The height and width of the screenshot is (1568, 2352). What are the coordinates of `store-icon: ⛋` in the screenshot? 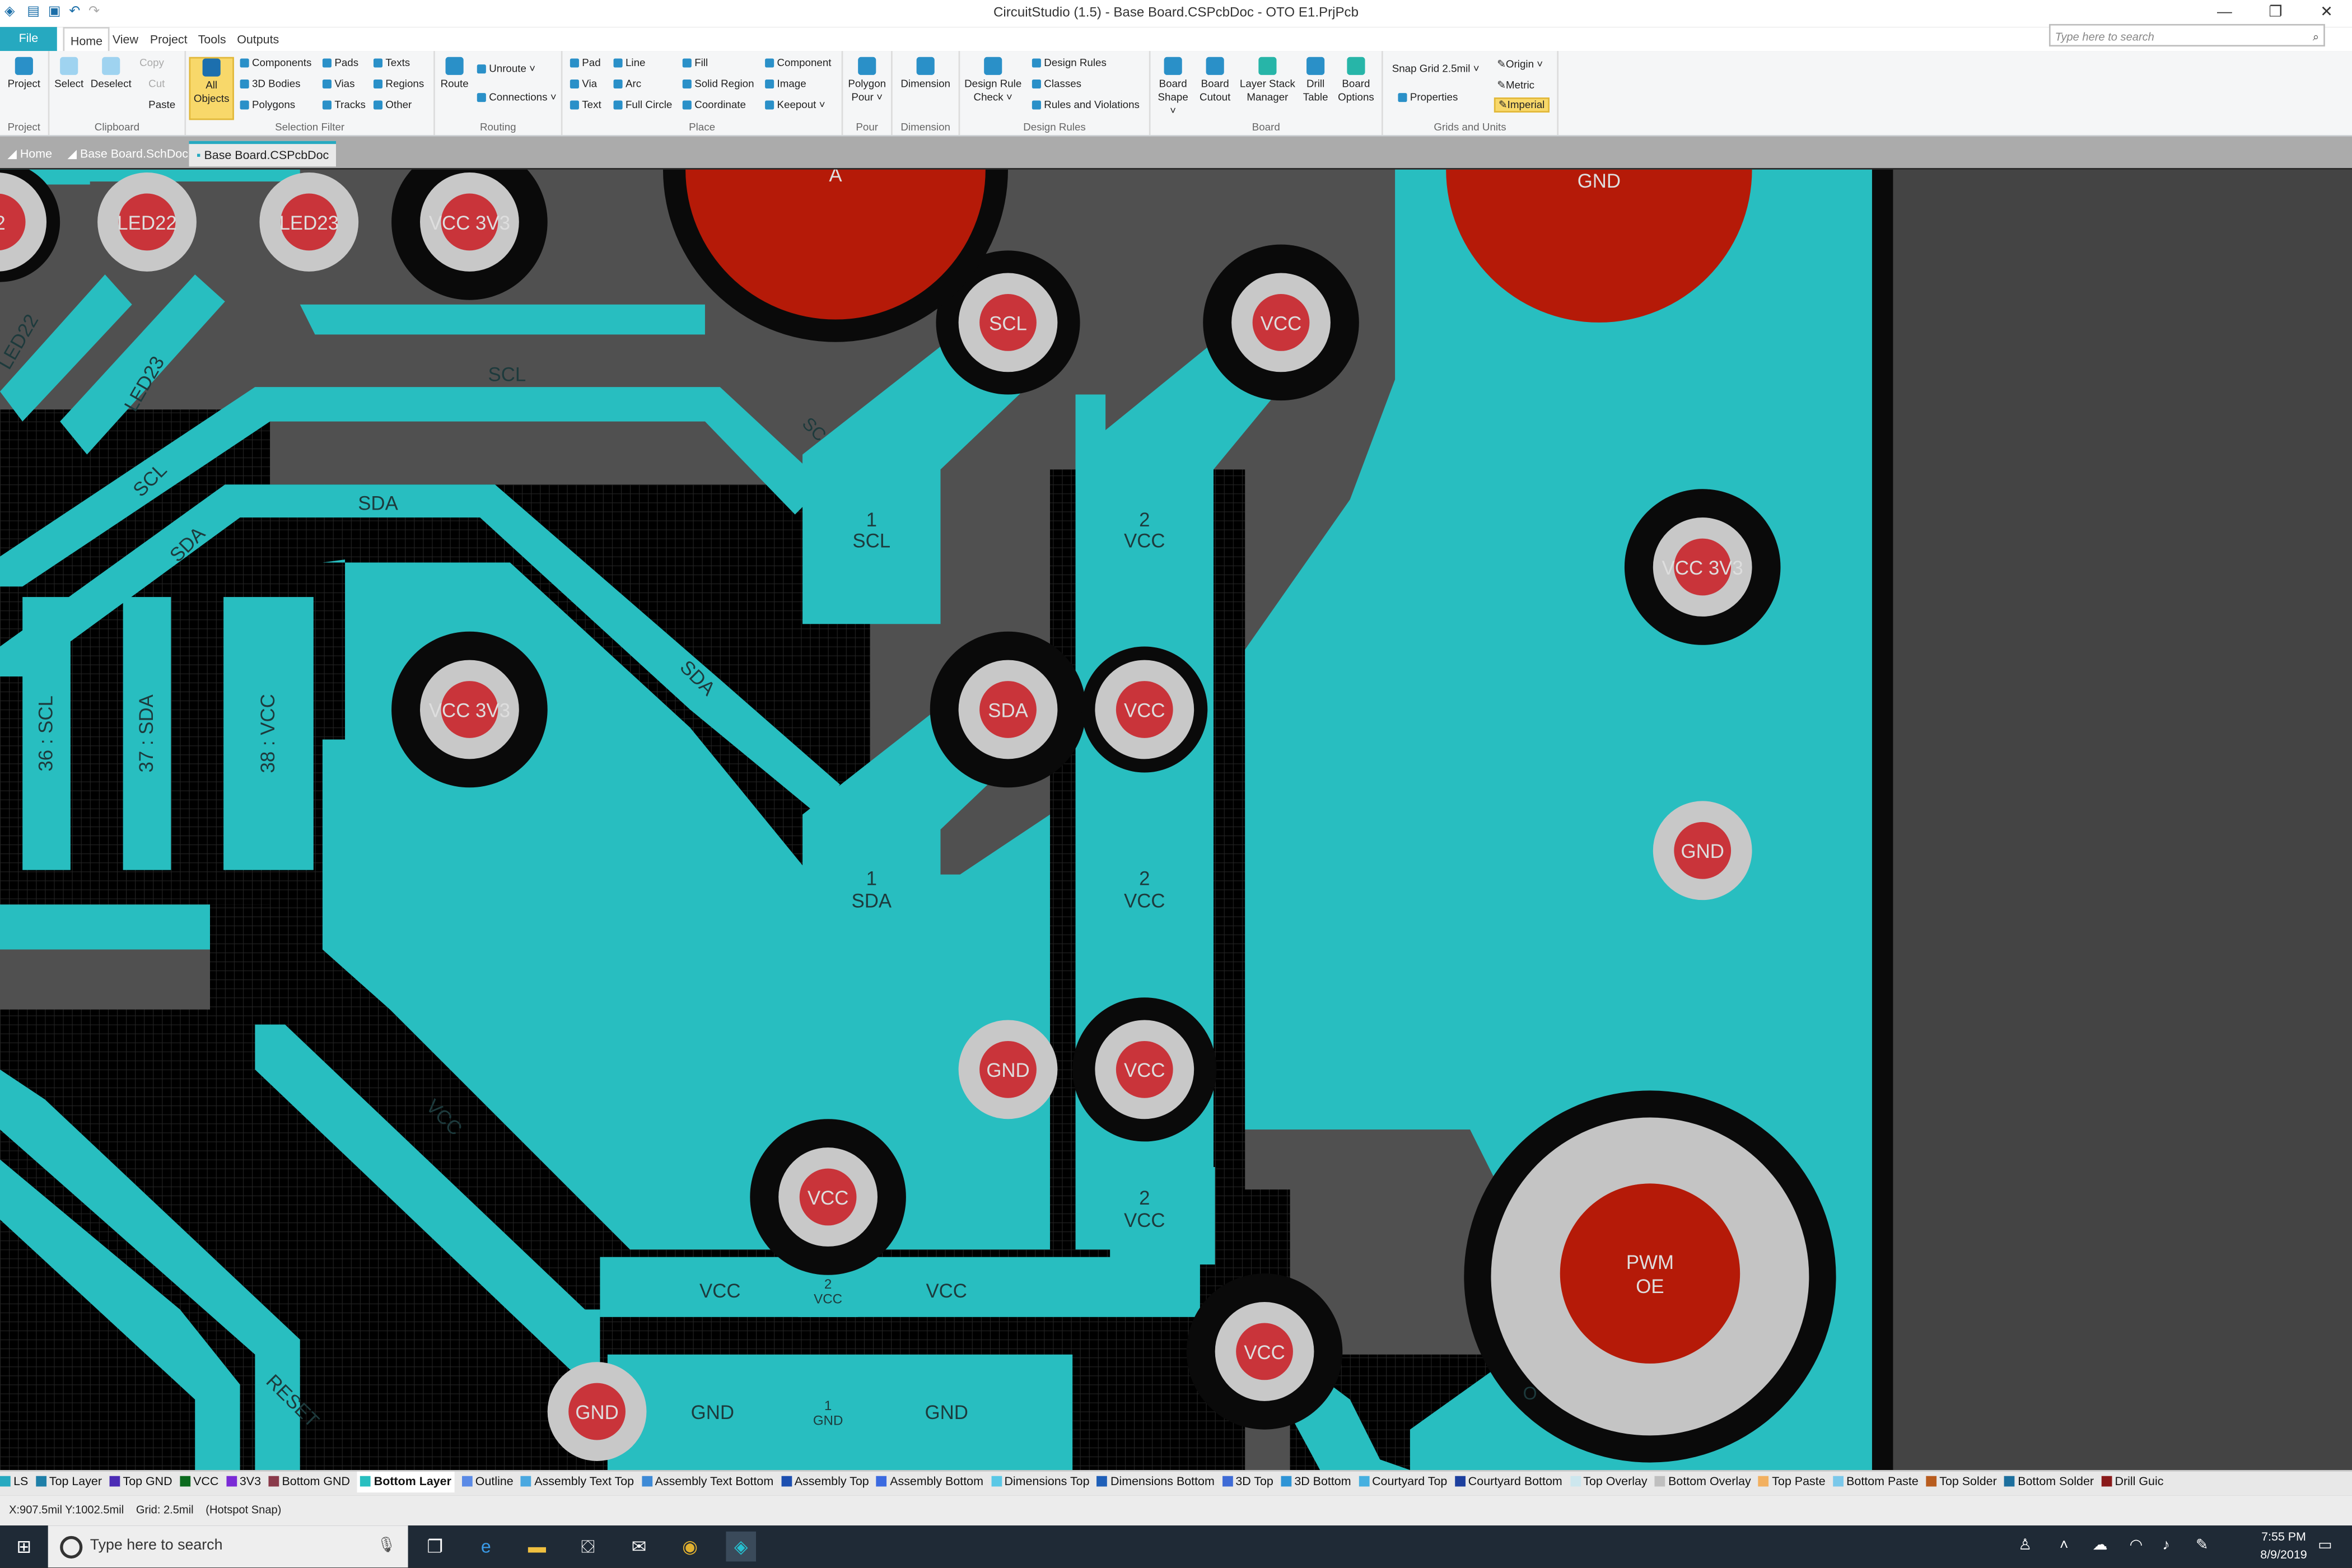 It's located at (588, 1547).